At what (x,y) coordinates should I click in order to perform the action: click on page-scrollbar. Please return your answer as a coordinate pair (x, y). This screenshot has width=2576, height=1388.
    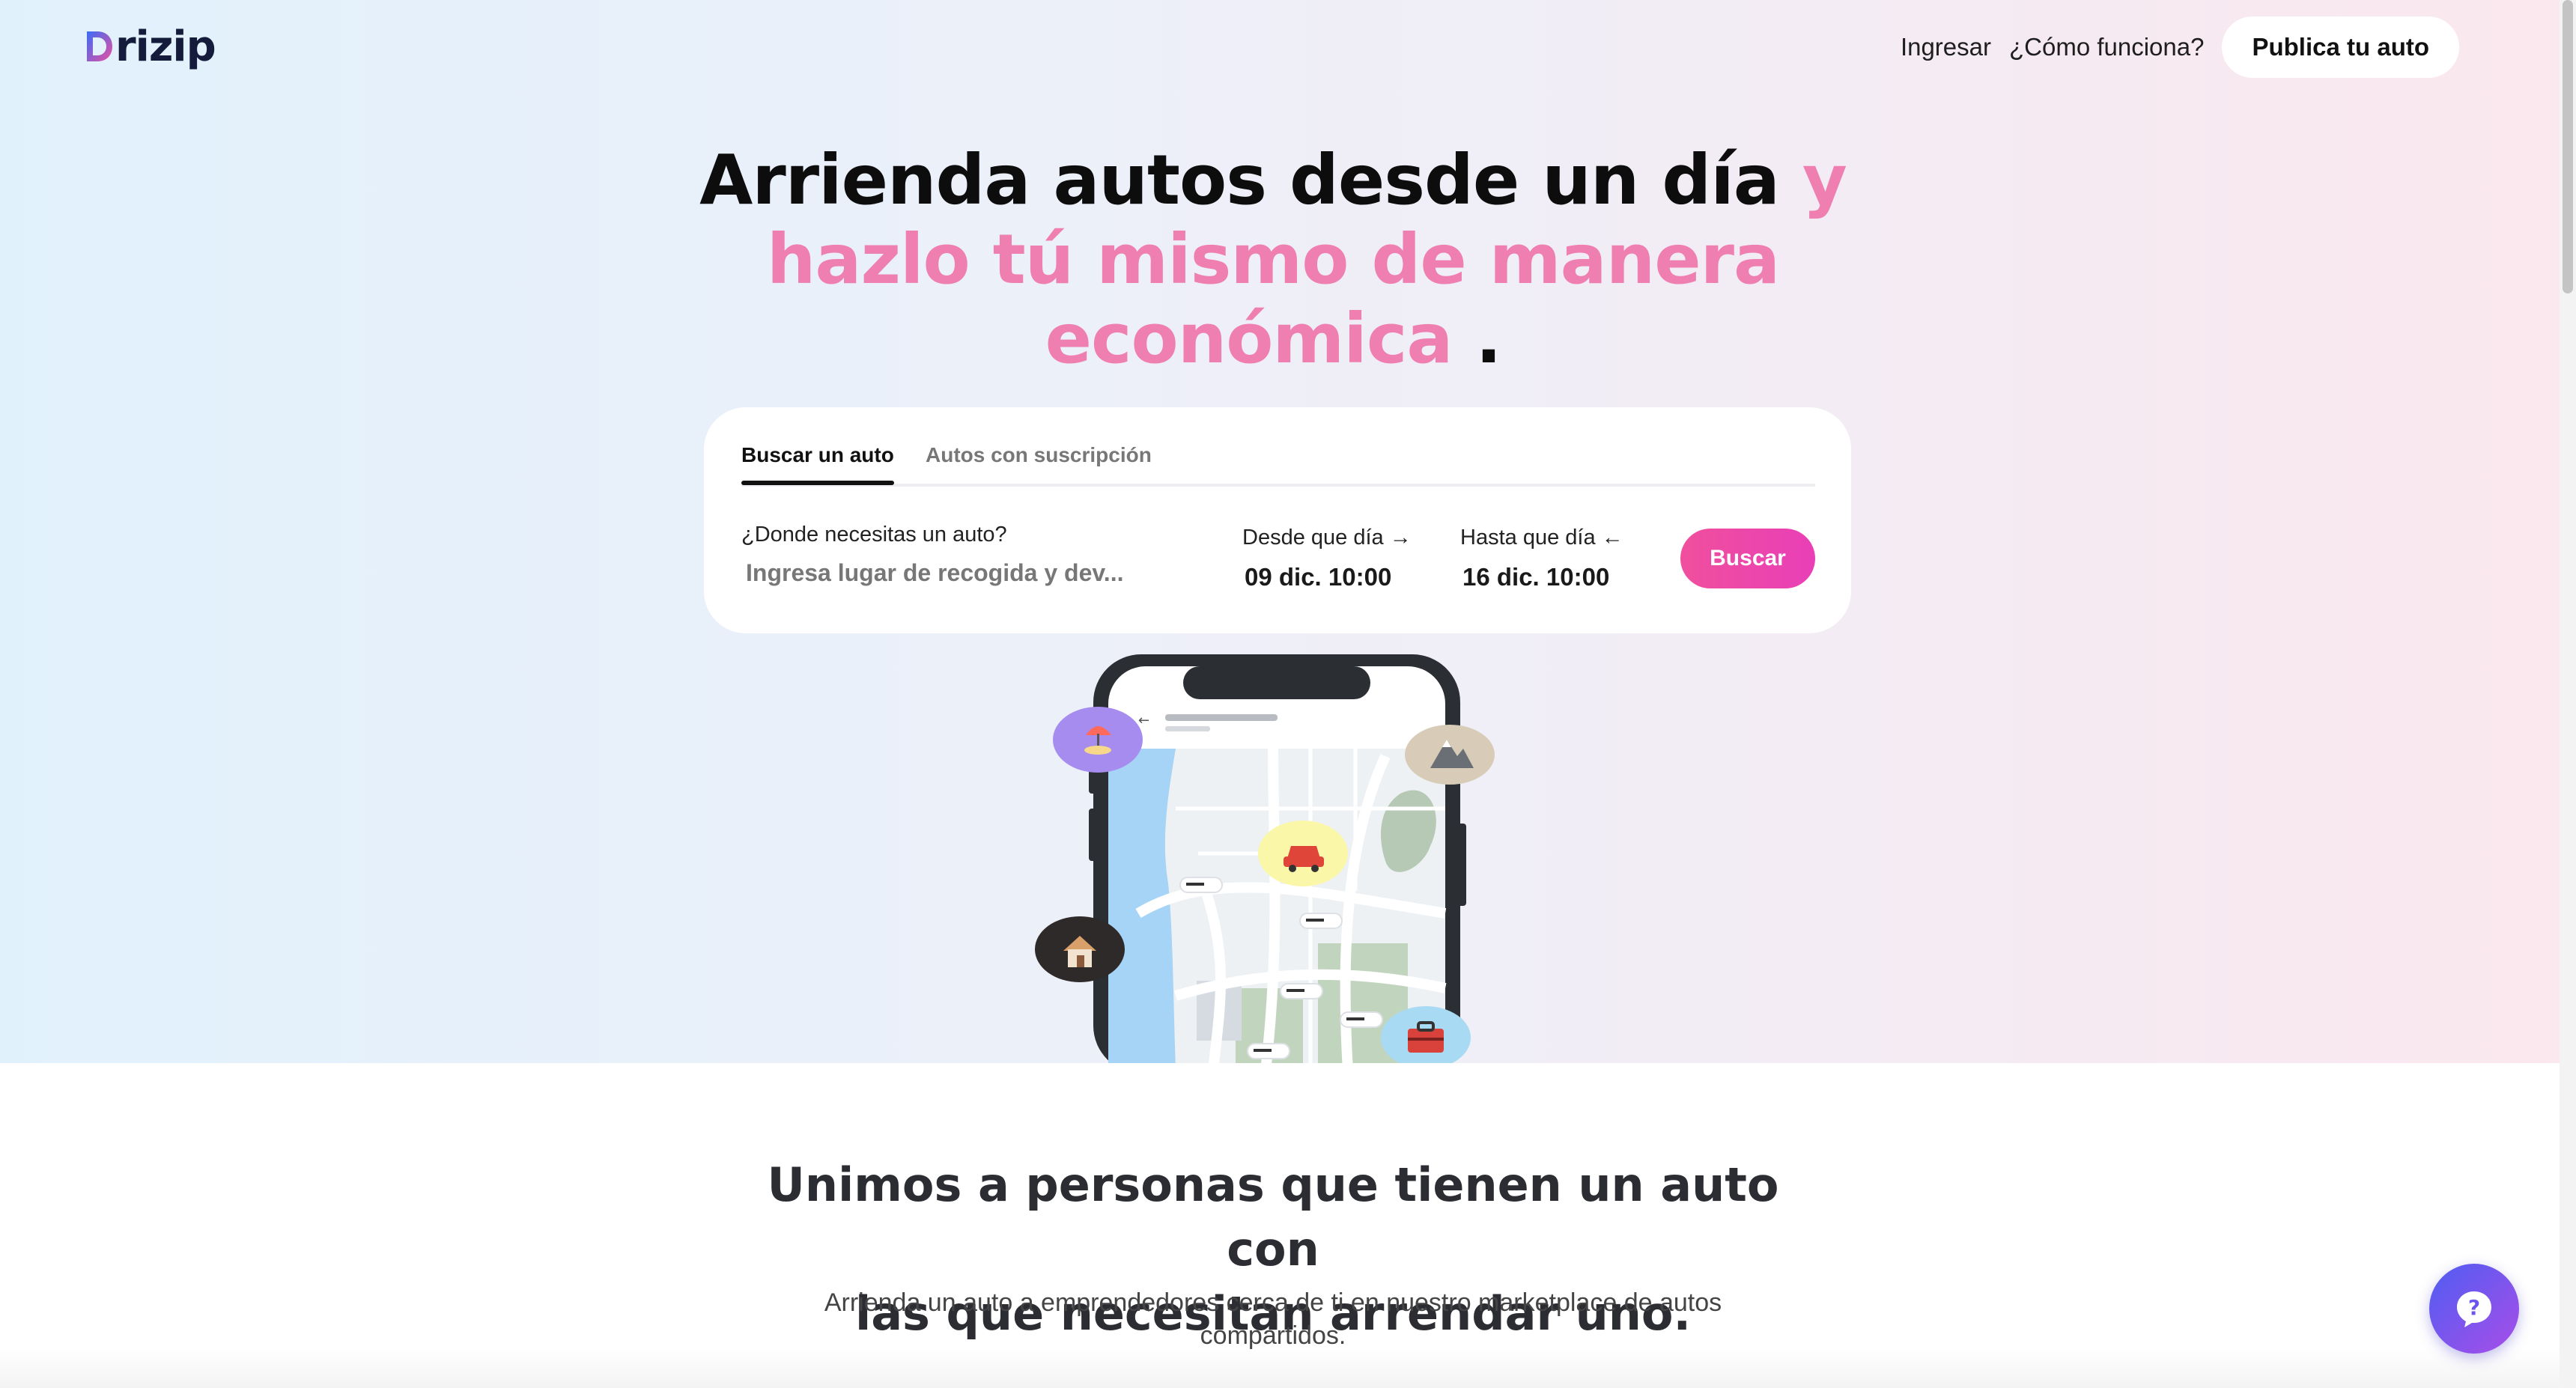
    Looking at the image, I should click on (2568, 694).